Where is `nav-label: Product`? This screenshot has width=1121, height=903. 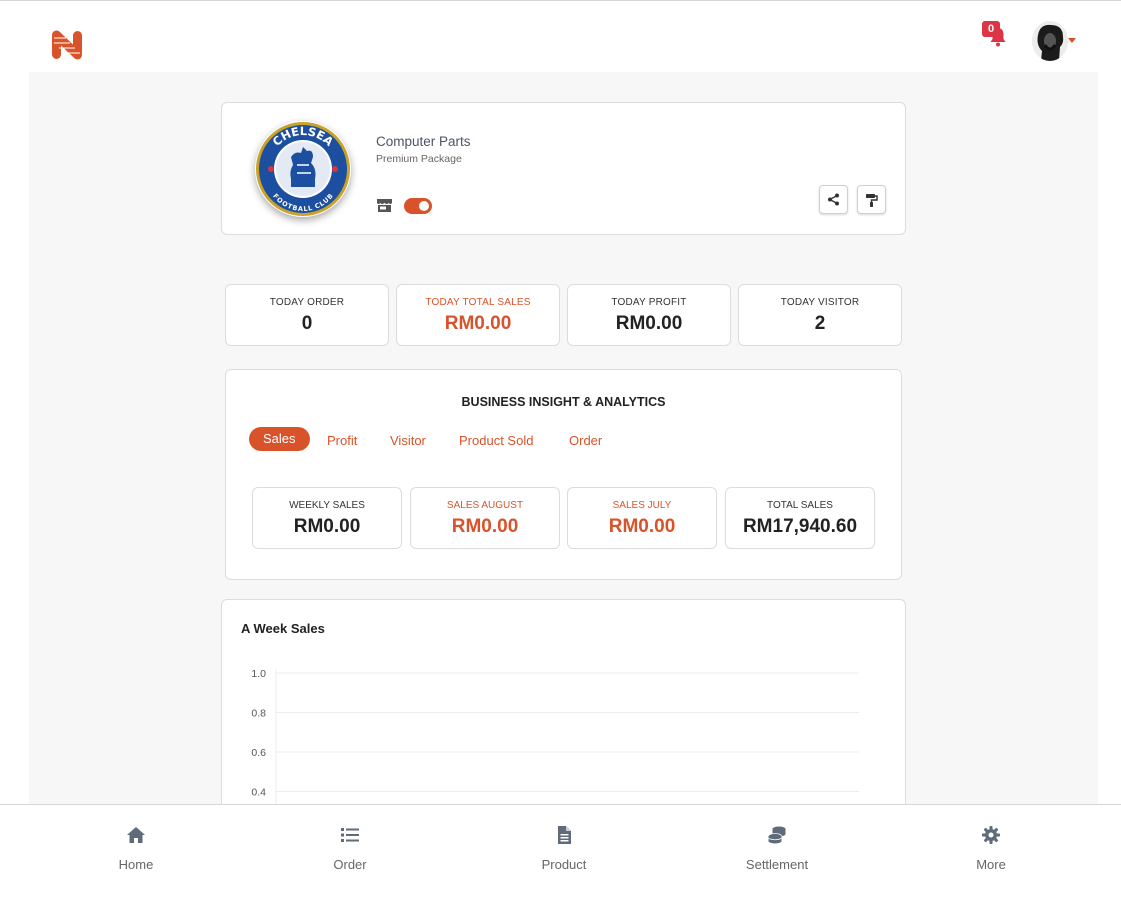
nav-label: Product is located at coordinates (564, 864).